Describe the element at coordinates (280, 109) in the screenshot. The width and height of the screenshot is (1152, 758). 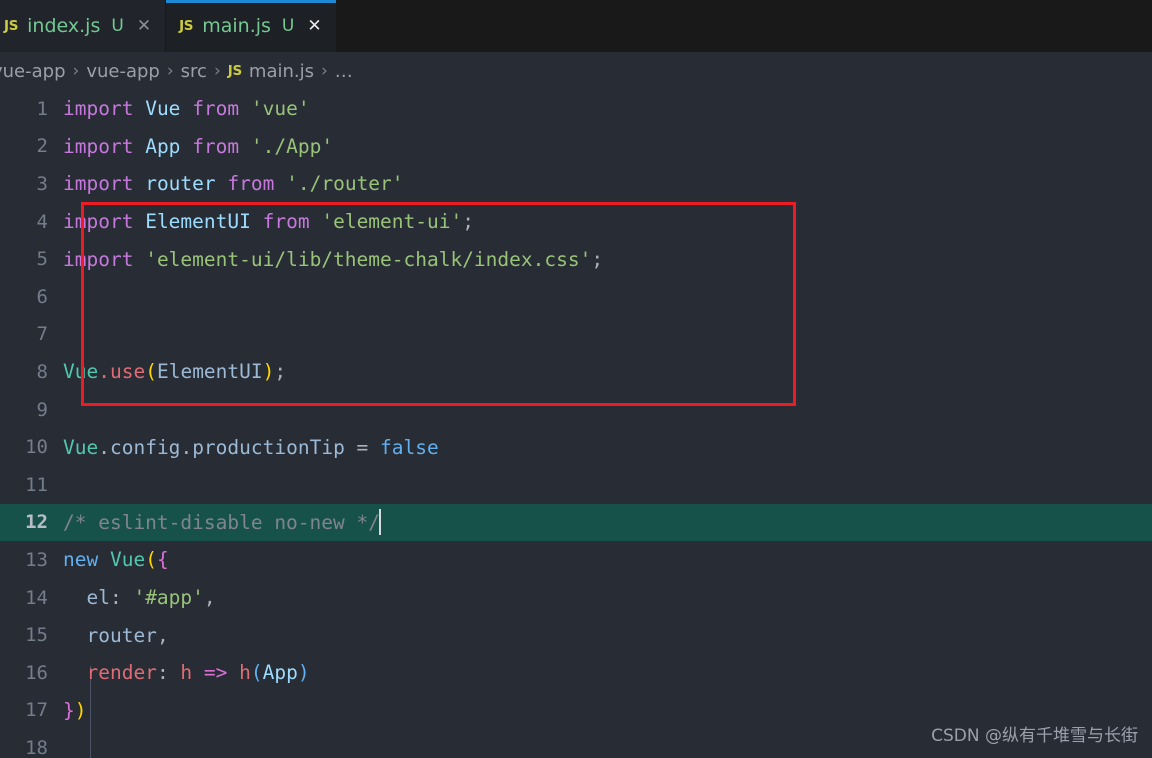
I see `token-string: 'vue'` at that location.